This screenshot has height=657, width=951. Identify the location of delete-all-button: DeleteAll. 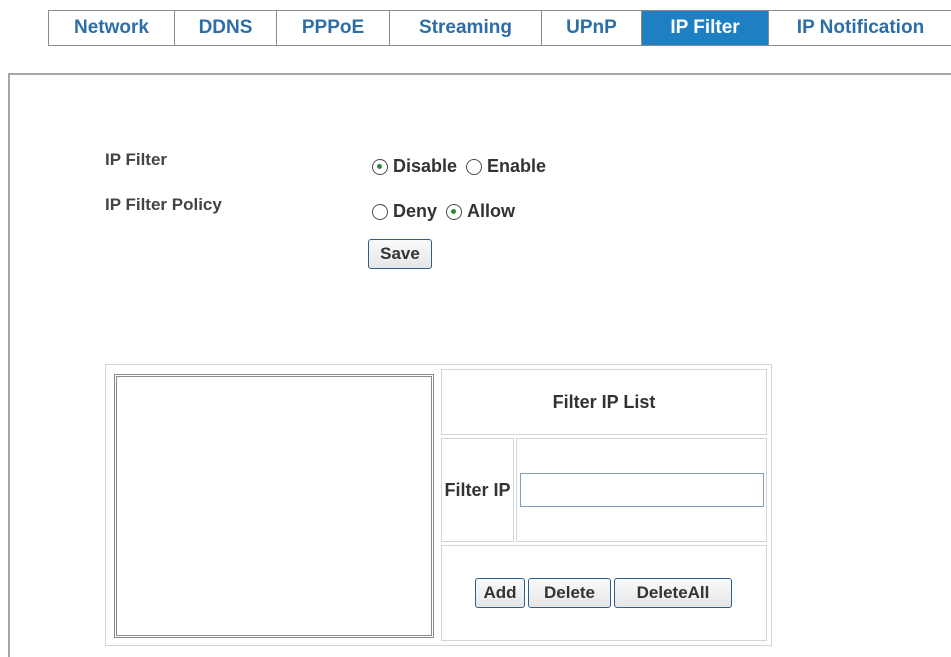
(673, 593).